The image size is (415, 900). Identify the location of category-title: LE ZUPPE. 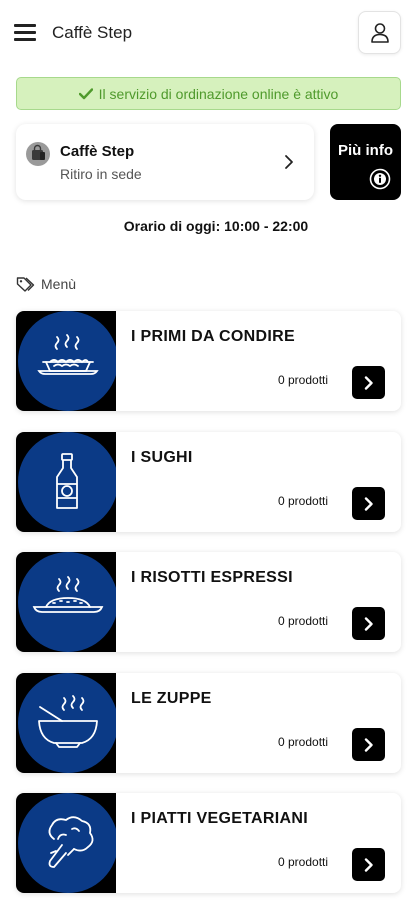
(171, 698).